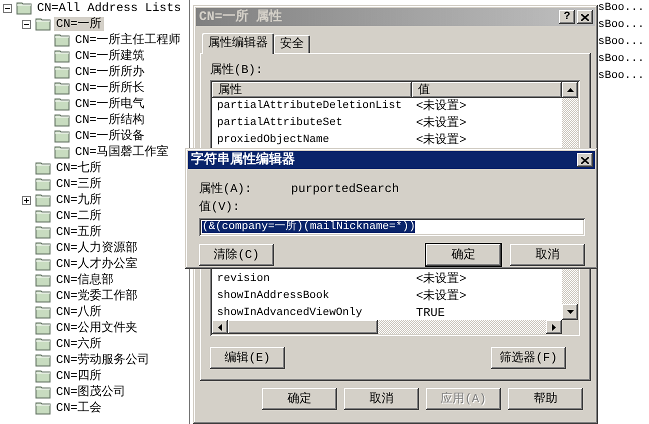 This screenshot has width=649, height=424. I want to click on attribute-value: TRUE, so click(430, 313).